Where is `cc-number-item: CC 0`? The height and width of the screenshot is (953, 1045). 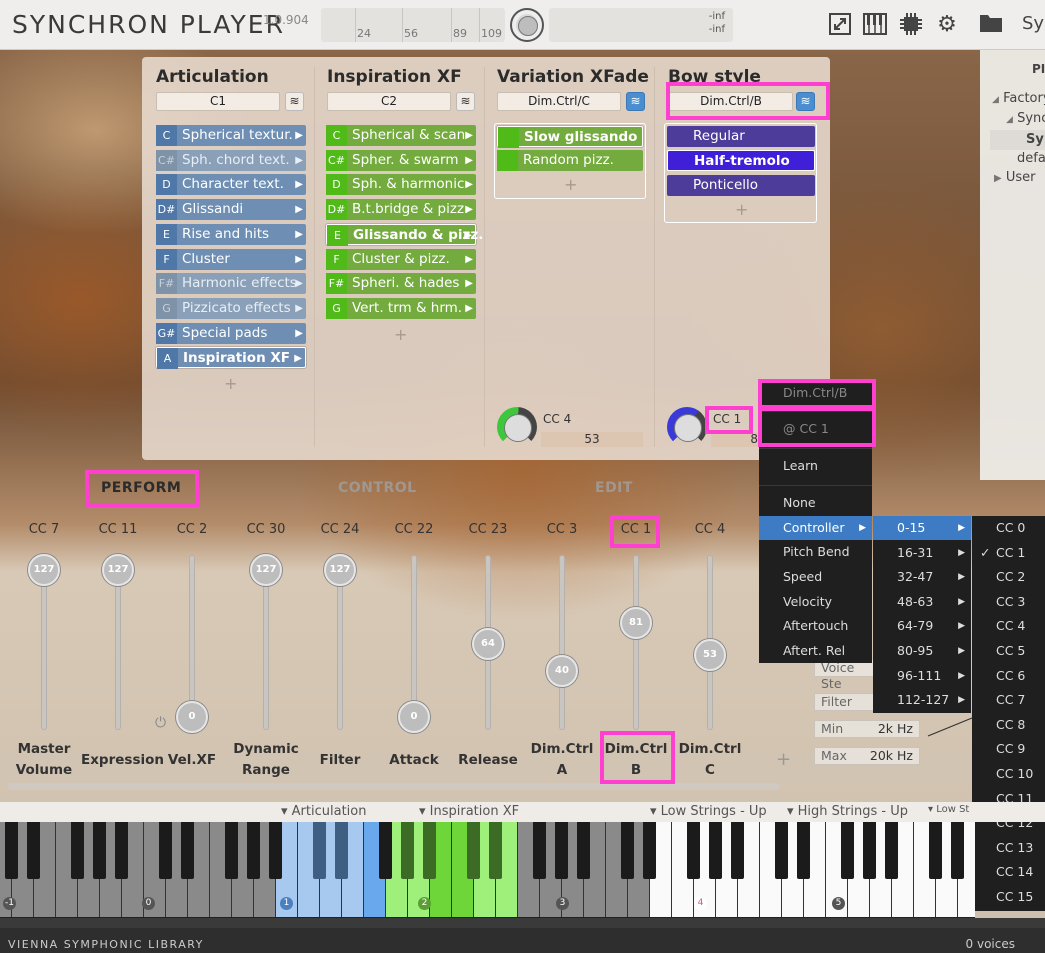
cc-number-item: CC 0 is located at coordinates (1008, 528).